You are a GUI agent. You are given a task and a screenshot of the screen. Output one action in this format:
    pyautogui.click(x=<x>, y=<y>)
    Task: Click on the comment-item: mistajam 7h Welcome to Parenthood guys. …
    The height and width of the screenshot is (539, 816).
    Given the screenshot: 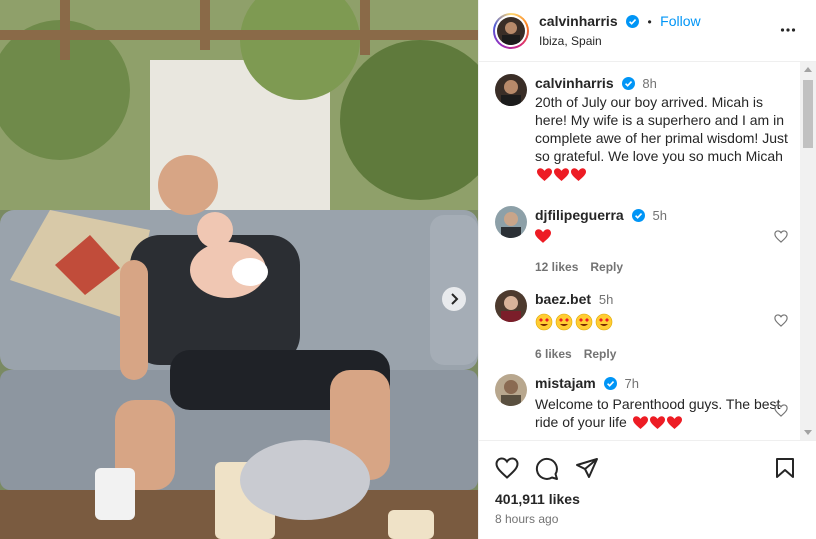 What is the action you would take?
    pyautogui.click(x=645, y=402)
    